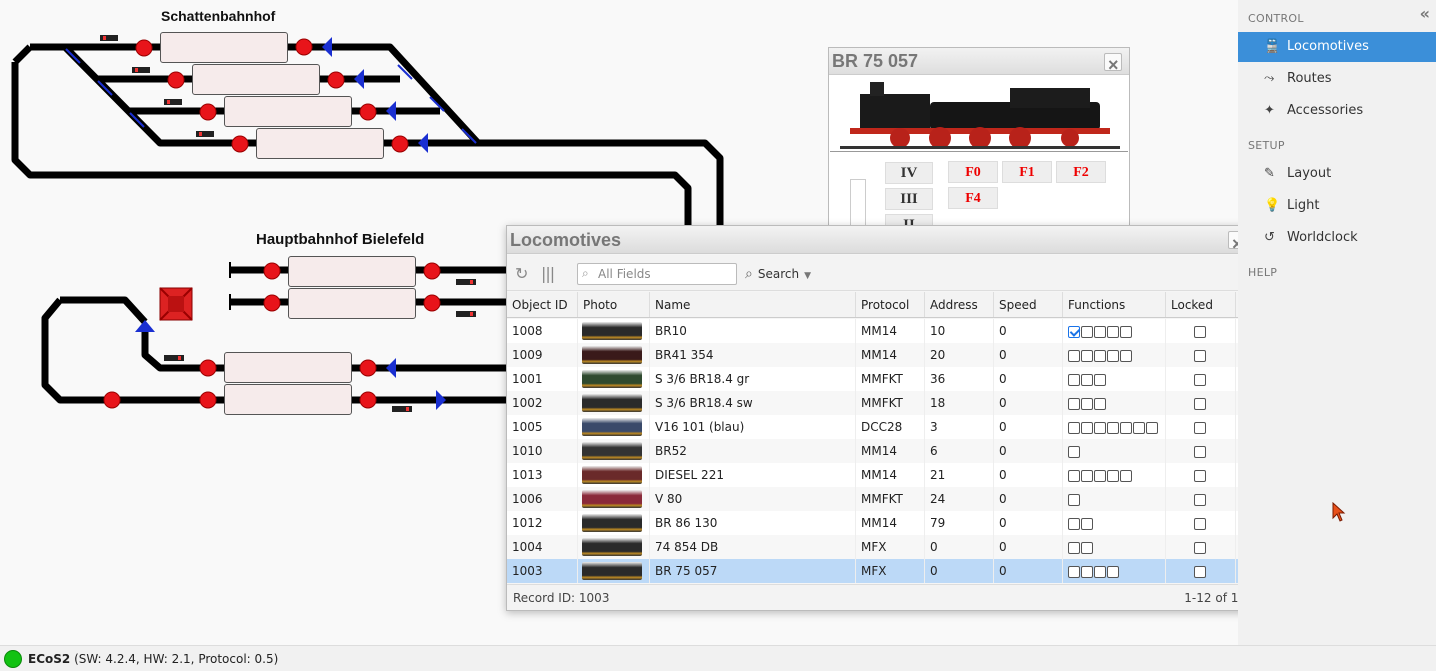  What do you see at coordinates (872, 331) in the screenshot?
I see `table-row: 1008 BR10 MM14 10 0` at bounding box center [872, 331].